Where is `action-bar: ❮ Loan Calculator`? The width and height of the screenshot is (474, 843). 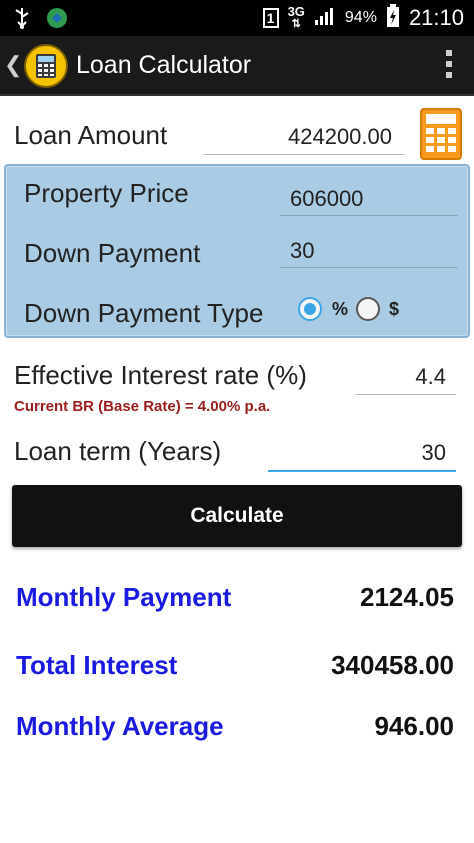 action-bar: ❮ Loan Calculator is located at coordinates (237, 66).